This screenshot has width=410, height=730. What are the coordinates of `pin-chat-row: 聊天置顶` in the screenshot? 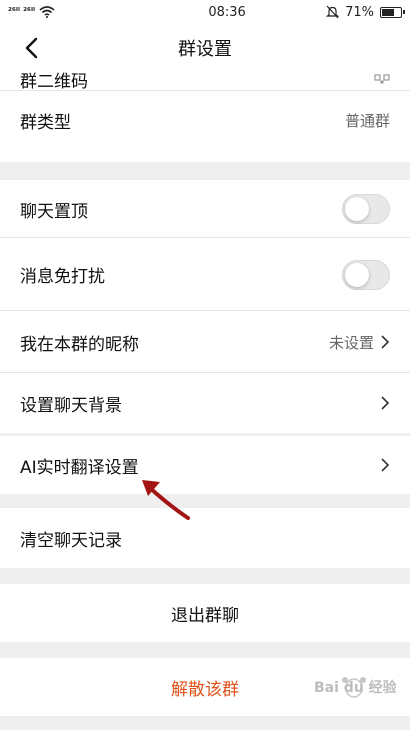 It's located at (205, 209).